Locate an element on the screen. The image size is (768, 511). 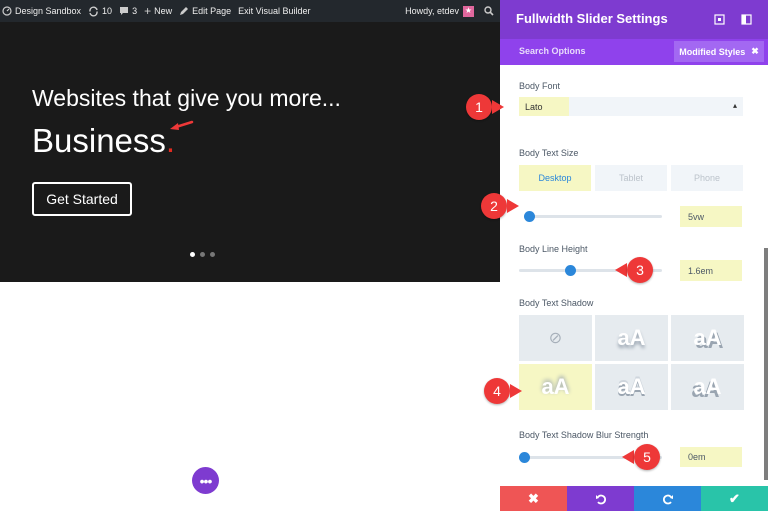
modified-styles-filter: Modified Styles ✖ is located at coordinates (719, 51).